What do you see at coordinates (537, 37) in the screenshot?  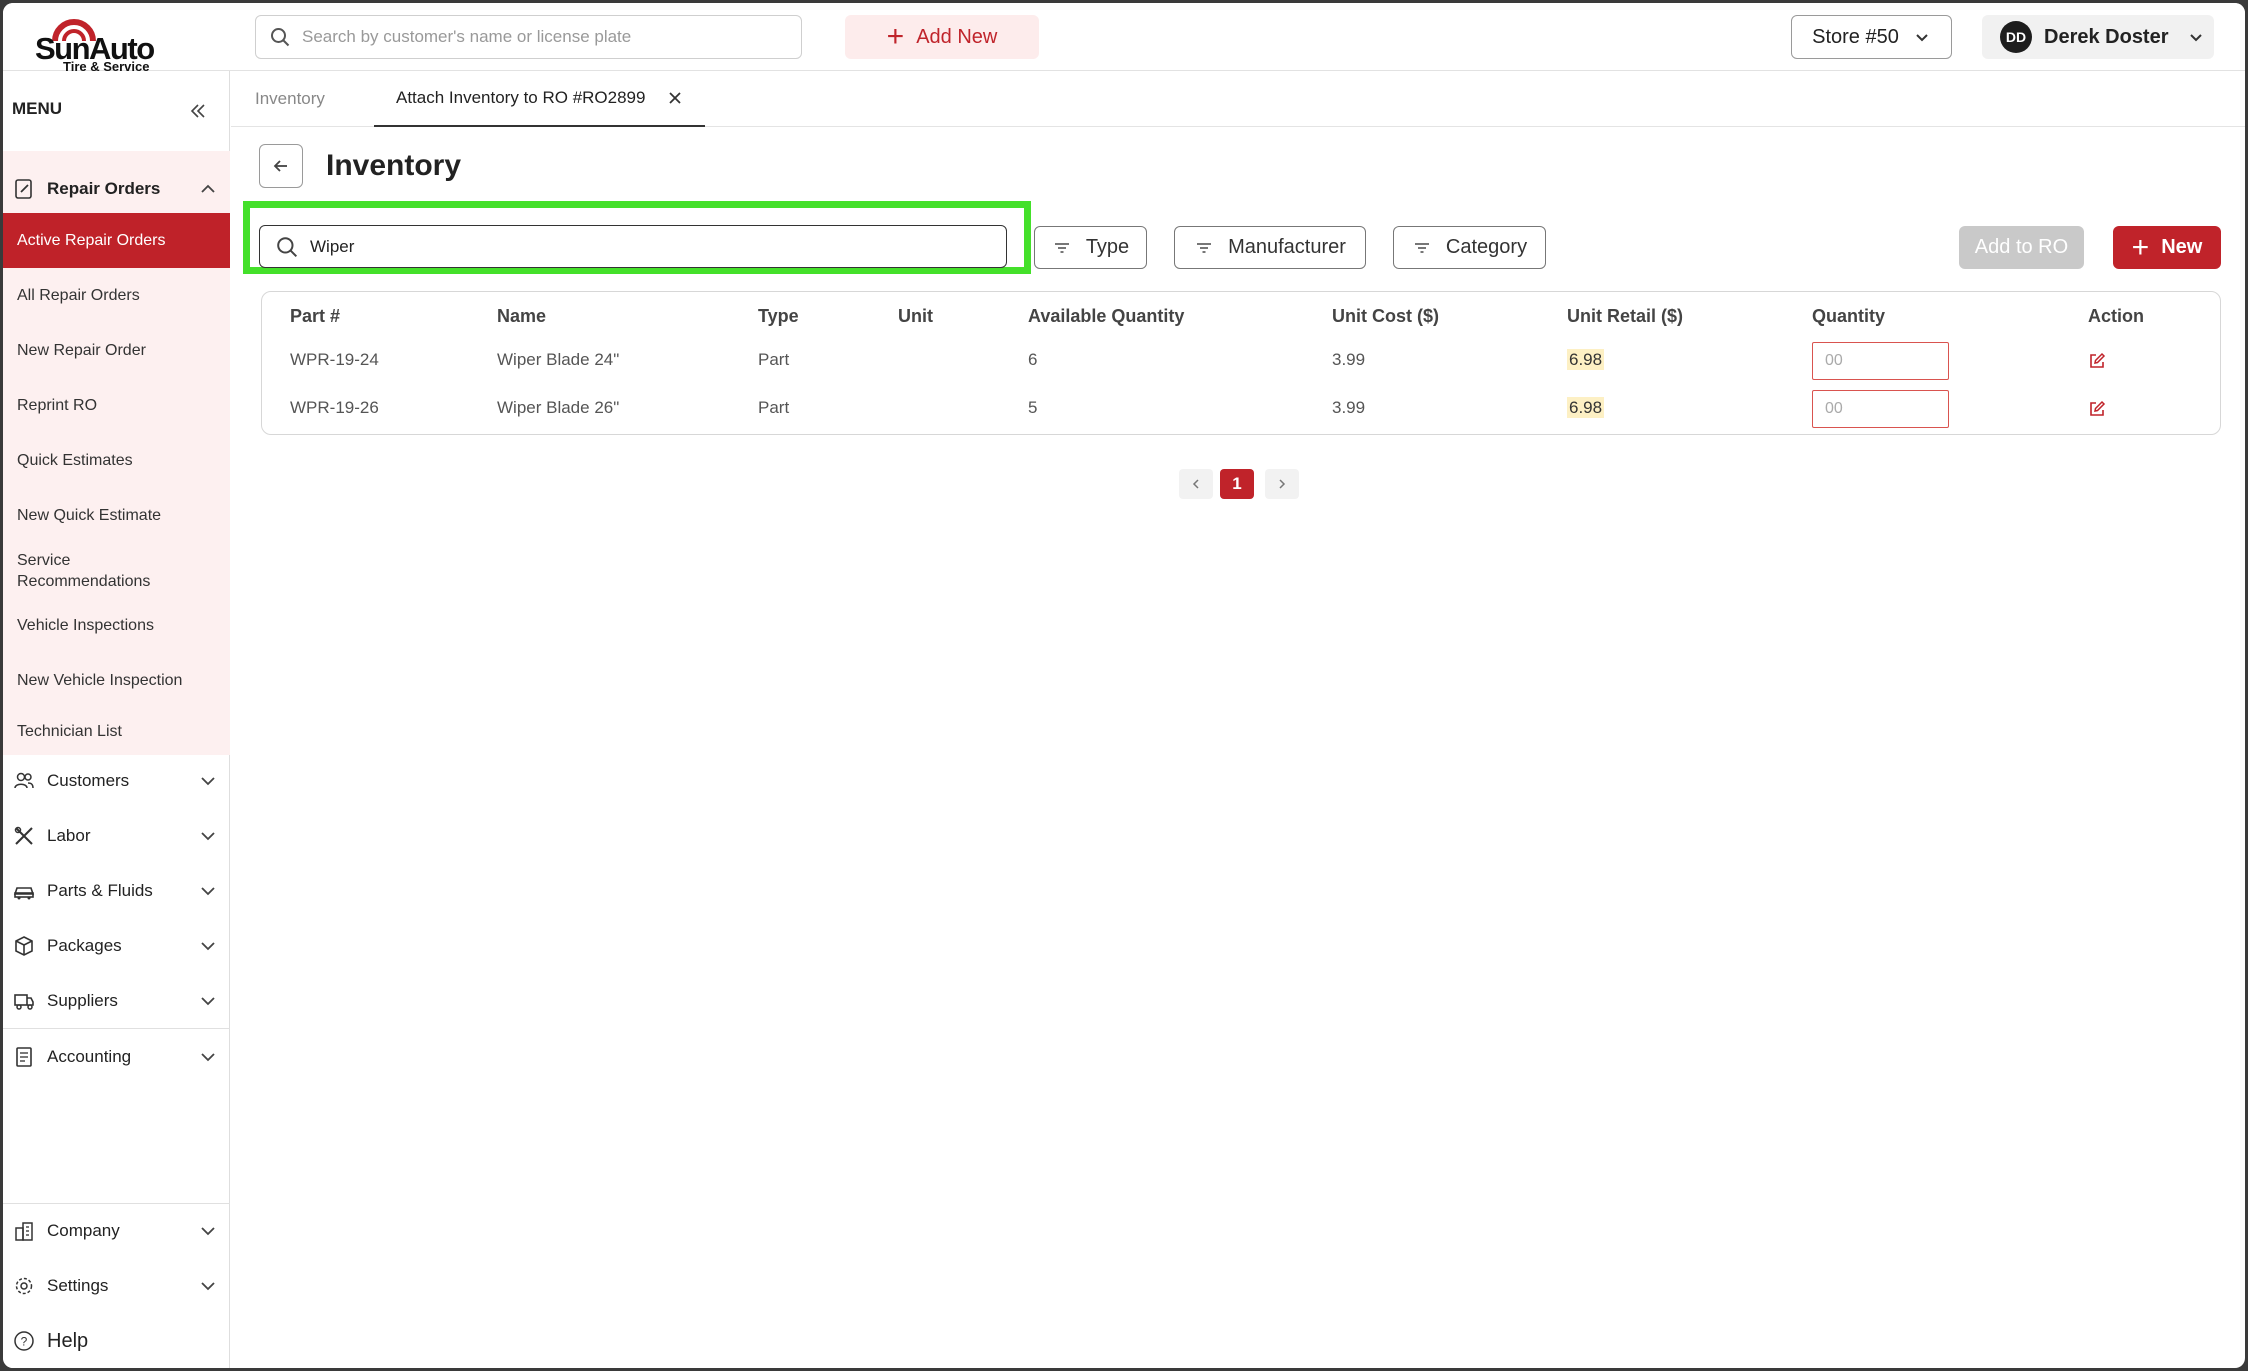 I see `global-search-input` at bounding box center [537, 37].